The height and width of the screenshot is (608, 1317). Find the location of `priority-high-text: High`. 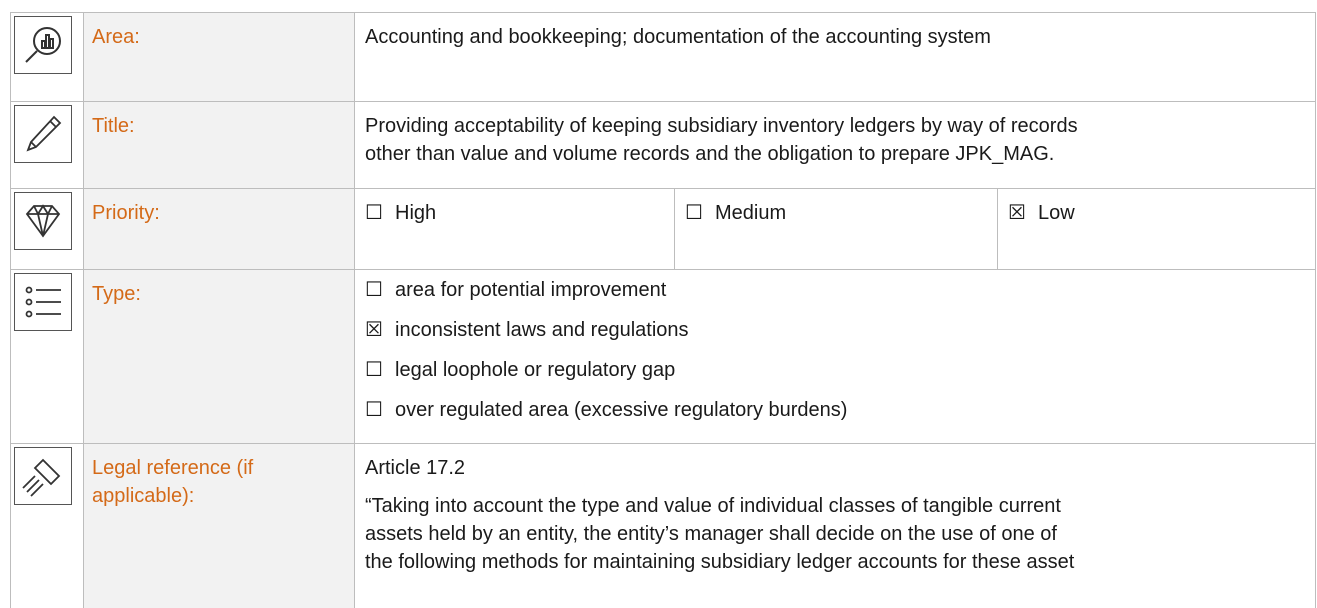

priority-high-text: High is located at coordinates (416, 213).